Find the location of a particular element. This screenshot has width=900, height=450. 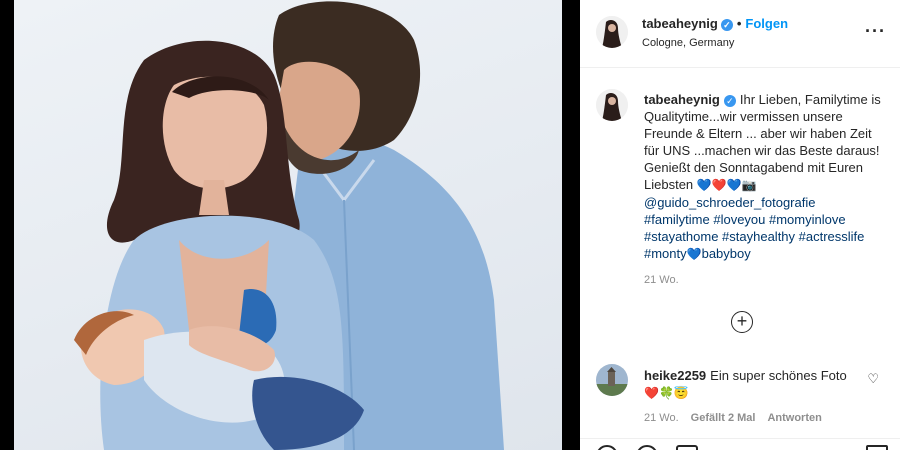

post-header: tabeaheynig ✓ • Folgen Cologne, Germany ··· is located at coordinates (740, 34).